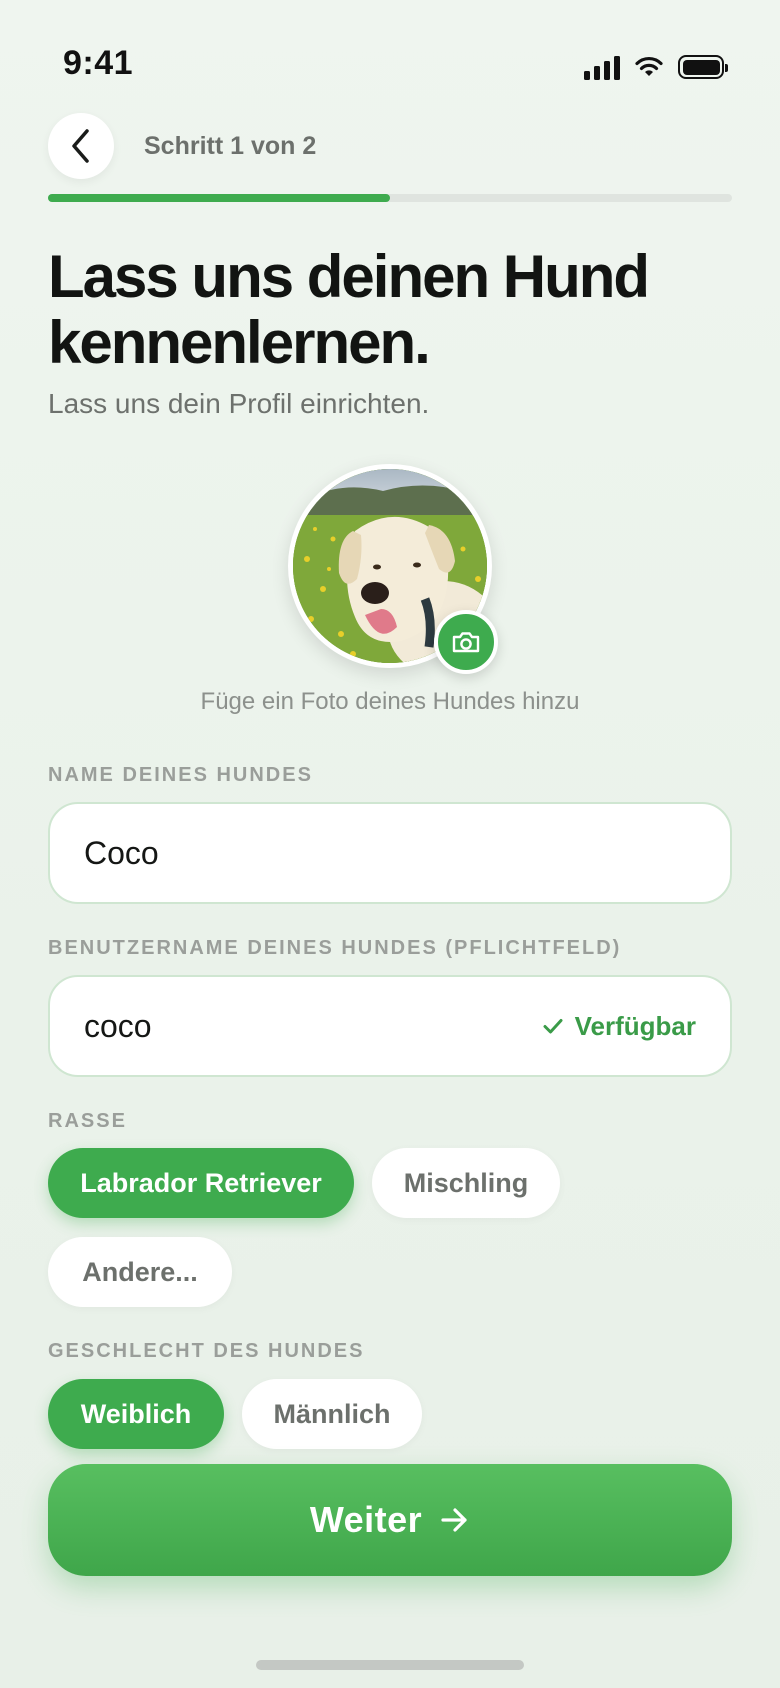 The height and width of the screenshot is (1688, 780). I want to click on arrow-right-icon, so click(454, 1520).